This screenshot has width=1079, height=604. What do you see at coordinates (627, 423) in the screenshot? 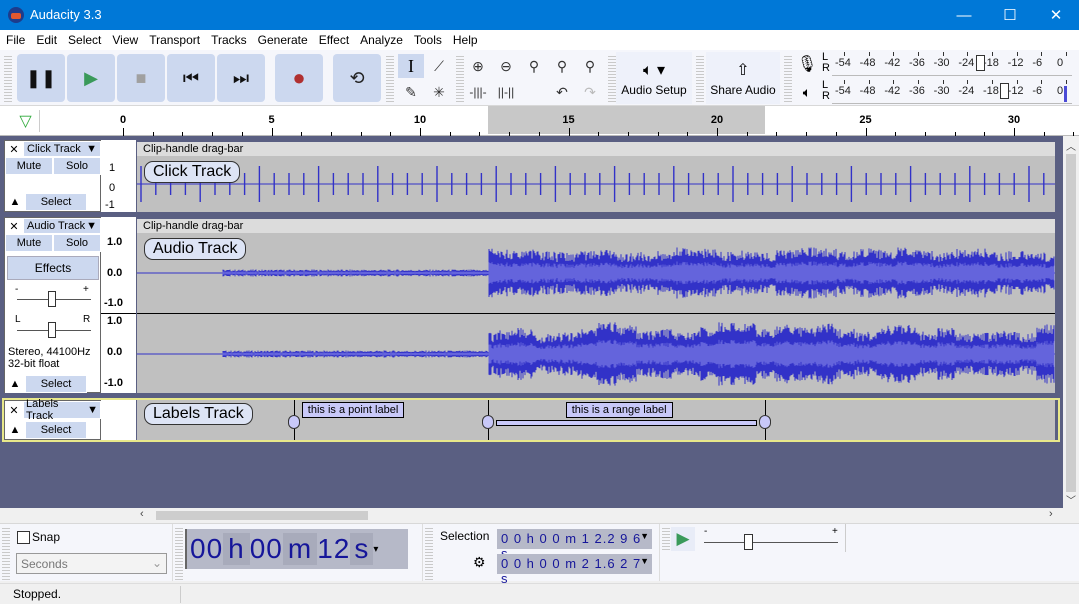
I see `range-label-bar` at bounding box center [627, 423].